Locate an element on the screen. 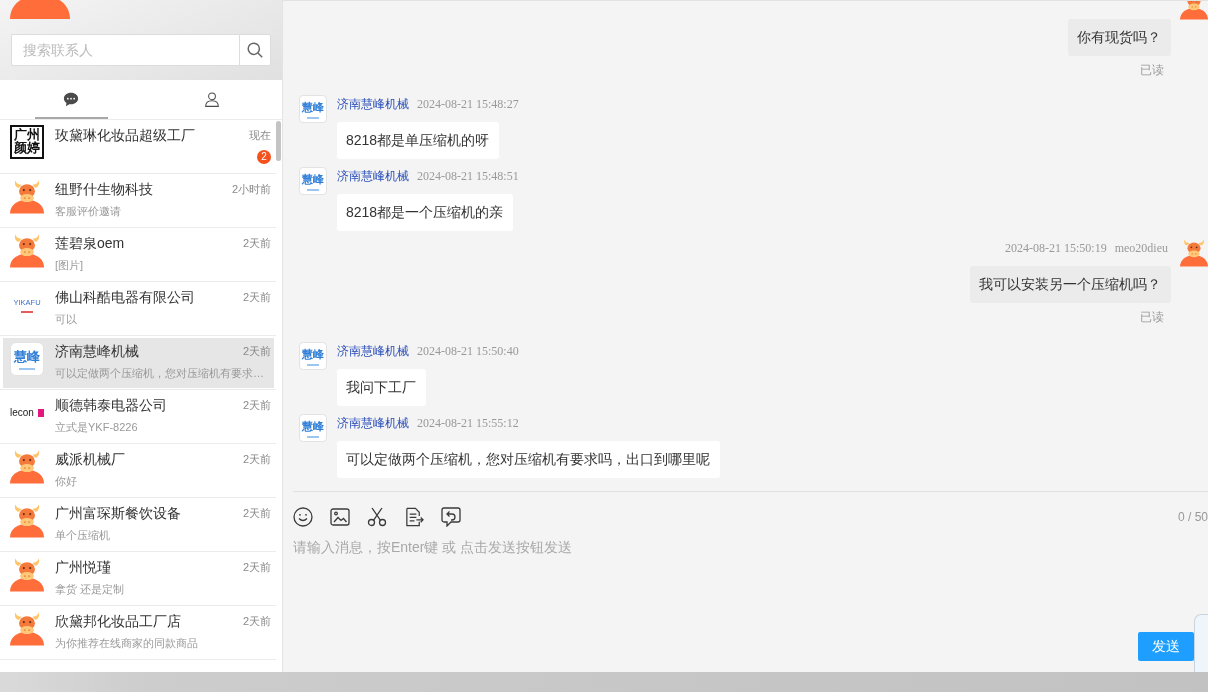 This screenshot has width=1208, height=692. contact-name: 佛山科酷电器有限公司 is located at coordinates (125, 296).